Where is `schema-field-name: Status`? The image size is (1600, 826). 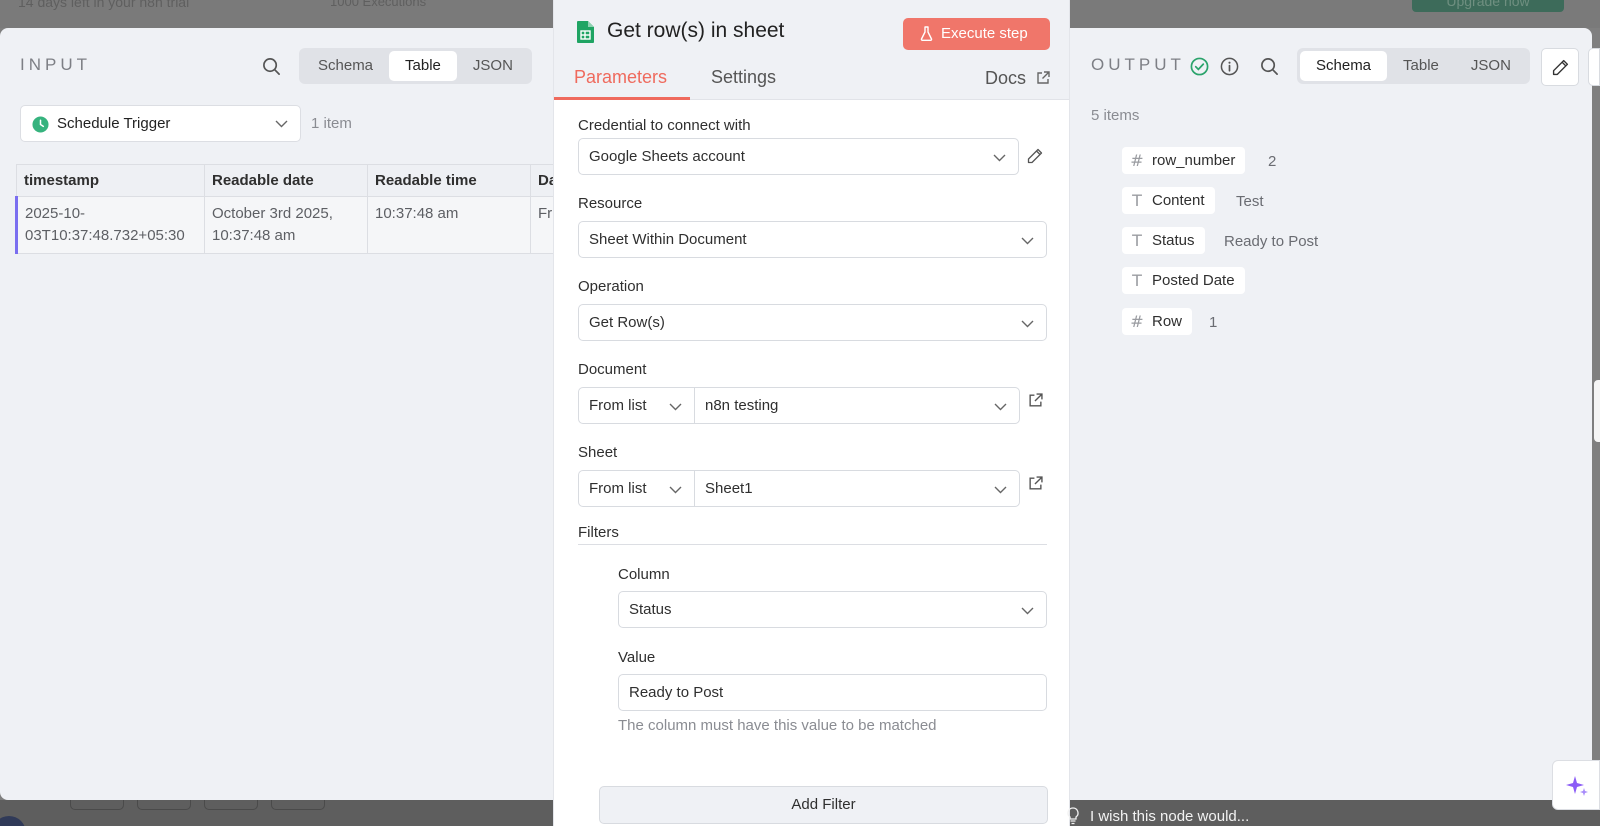
schema-field-name: Status is located at coordinates (1173, 240).